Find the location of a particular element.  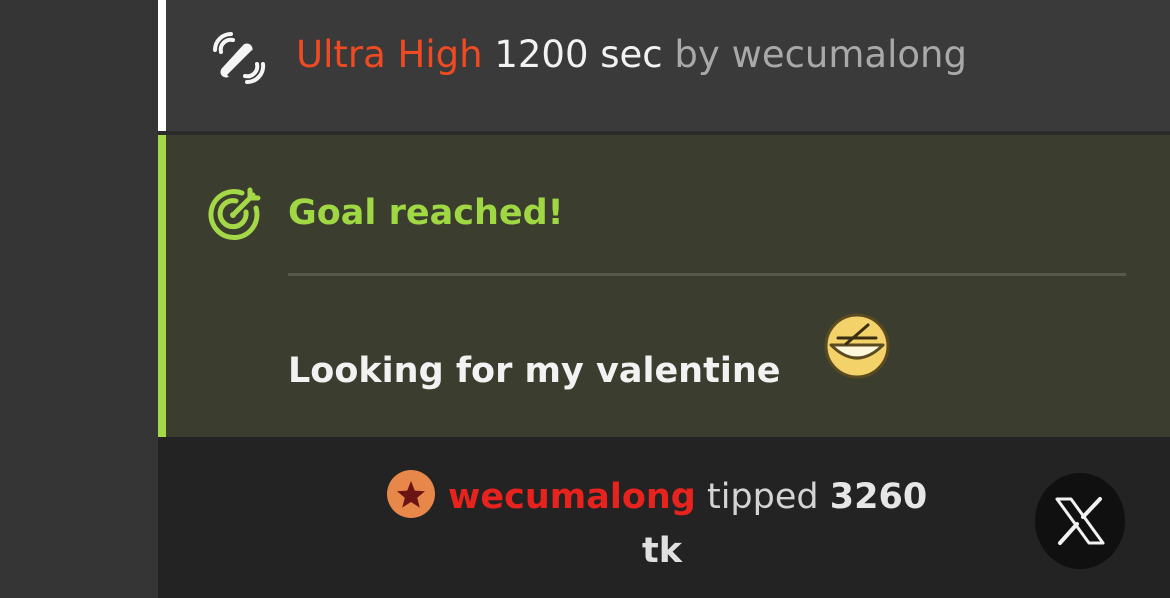

tip-unit: tk is located at coordinates (661, 551).